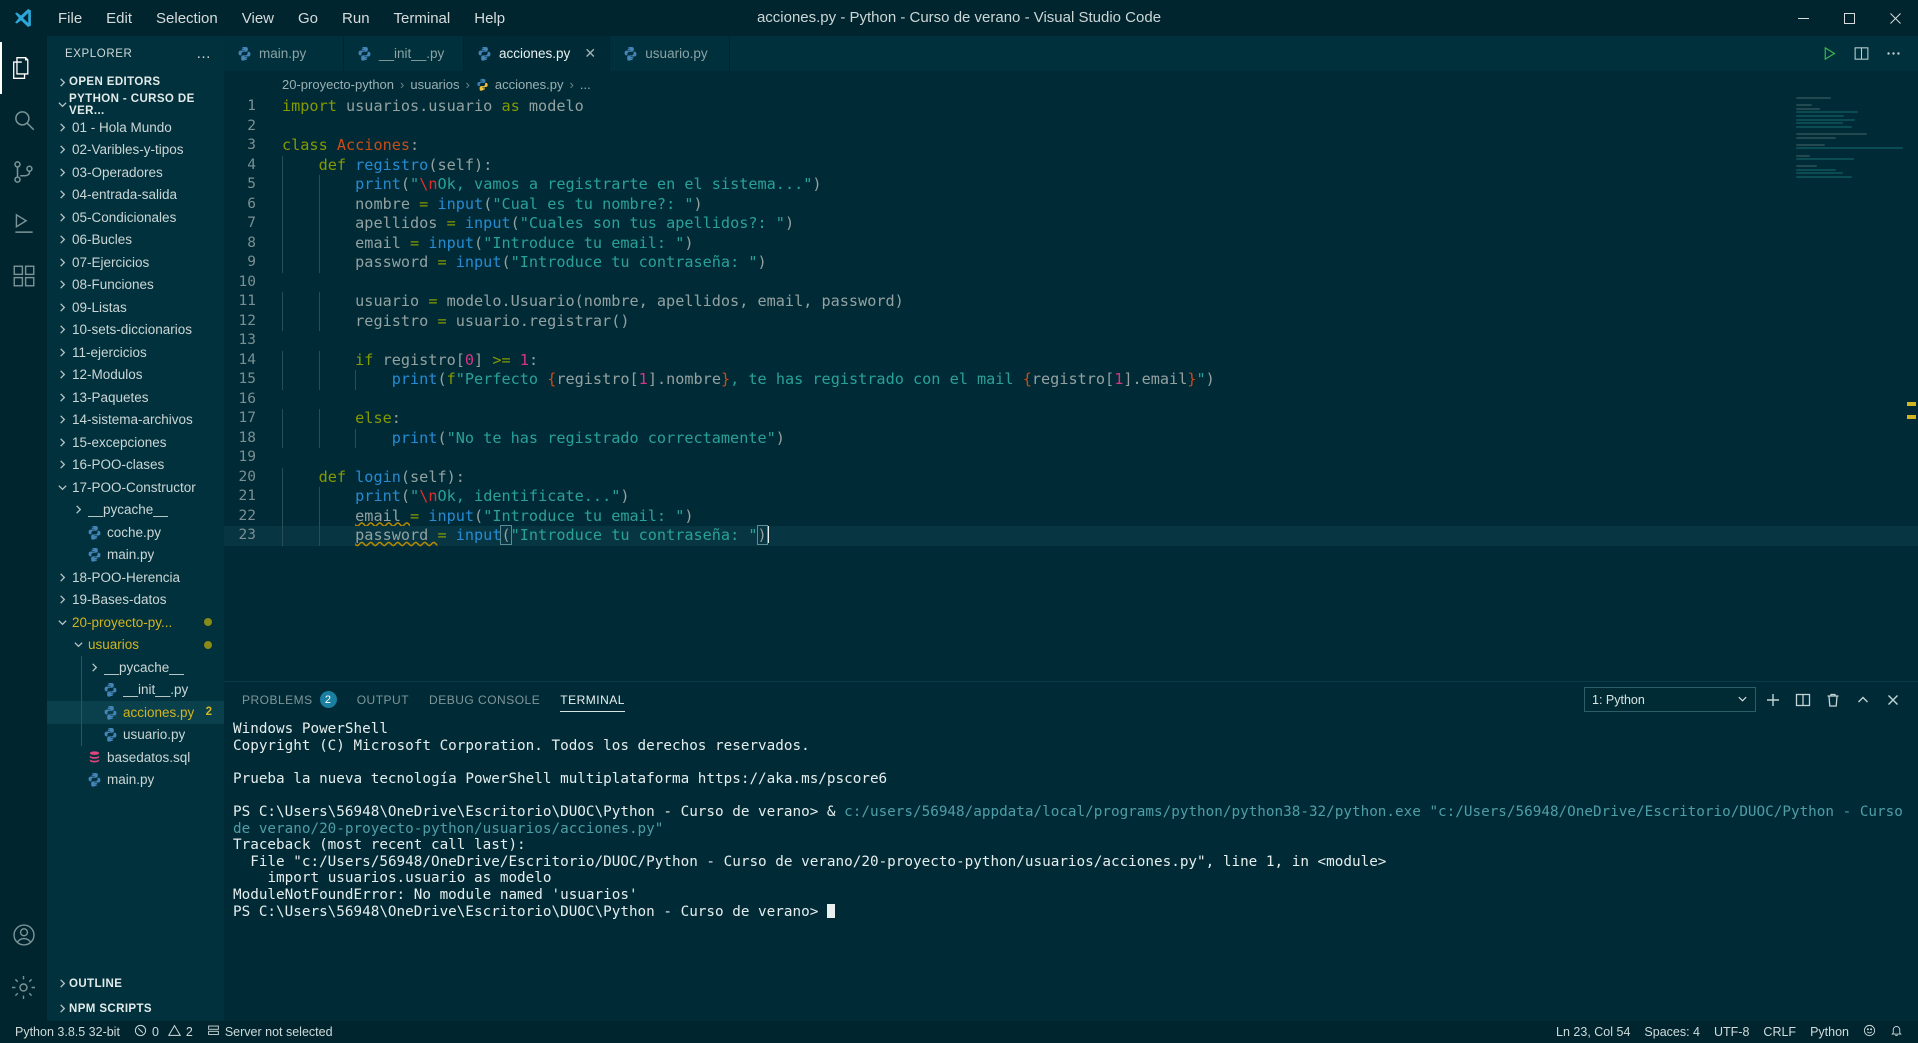 The height and width of the screenshot is (1043, 1918). What do you see at coordinates (23, 120) in the screenshot?
I see `activity-search-button` at bounding box center [23, 120].